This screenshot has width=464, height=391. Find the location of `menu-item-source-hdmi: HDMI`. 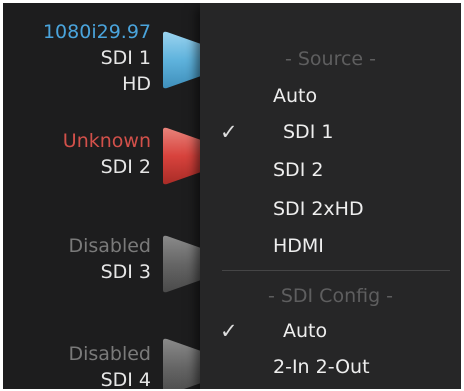

menu-item-source-hdmi: HDMI is located at coordinates (330, 246).